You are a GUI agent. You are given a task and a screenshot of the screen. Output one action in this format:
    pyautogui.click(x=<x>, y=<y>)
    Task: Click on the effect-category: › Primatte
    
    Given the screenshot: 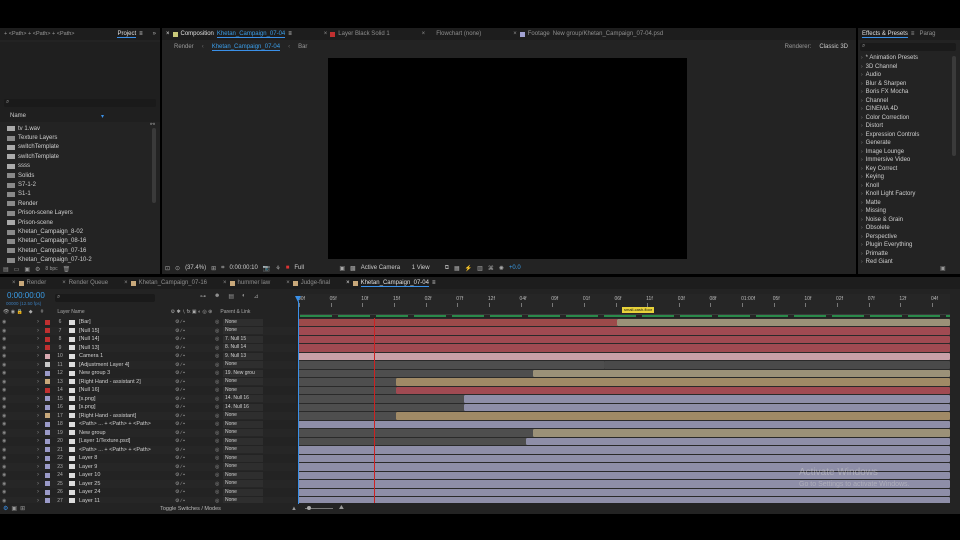 What is the action you would take?
    pyautogui.click(x=904, y=254)
    